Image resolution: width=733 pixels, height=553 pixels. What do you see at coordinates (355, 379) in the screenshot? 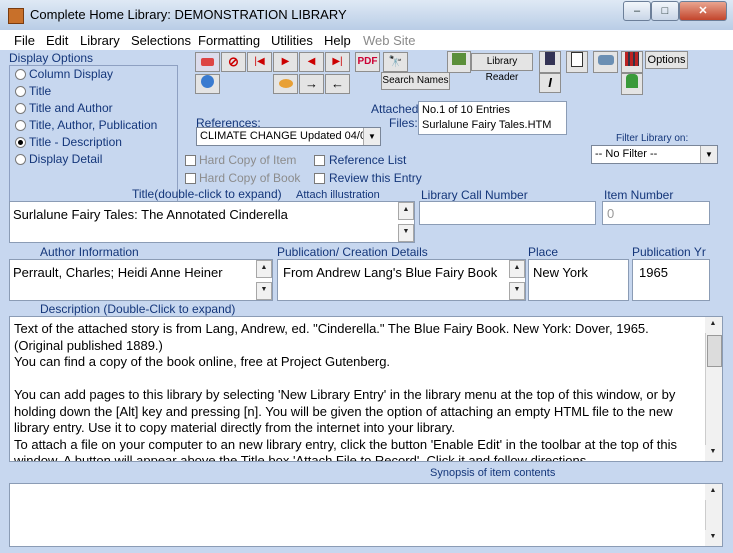
I see `description-paragraph` at bounding box center [355, 379].